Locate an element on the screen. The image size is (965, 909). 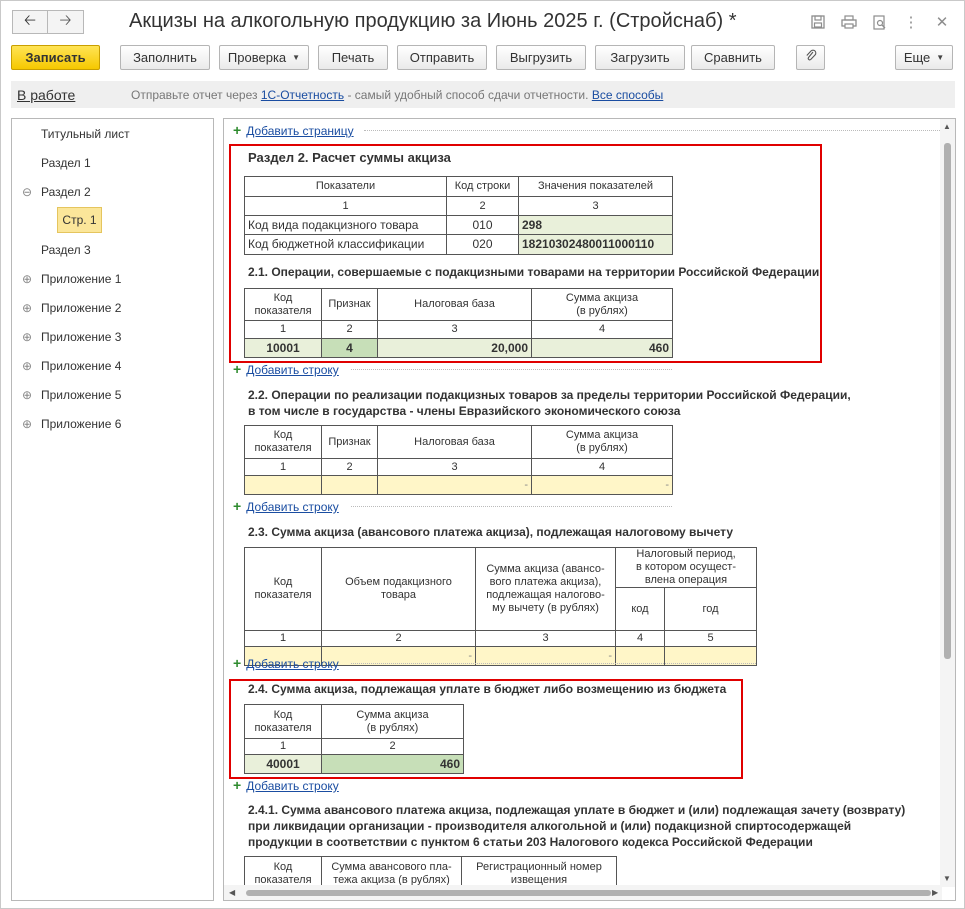
header-line: товара is located at coordinates (398, 595).